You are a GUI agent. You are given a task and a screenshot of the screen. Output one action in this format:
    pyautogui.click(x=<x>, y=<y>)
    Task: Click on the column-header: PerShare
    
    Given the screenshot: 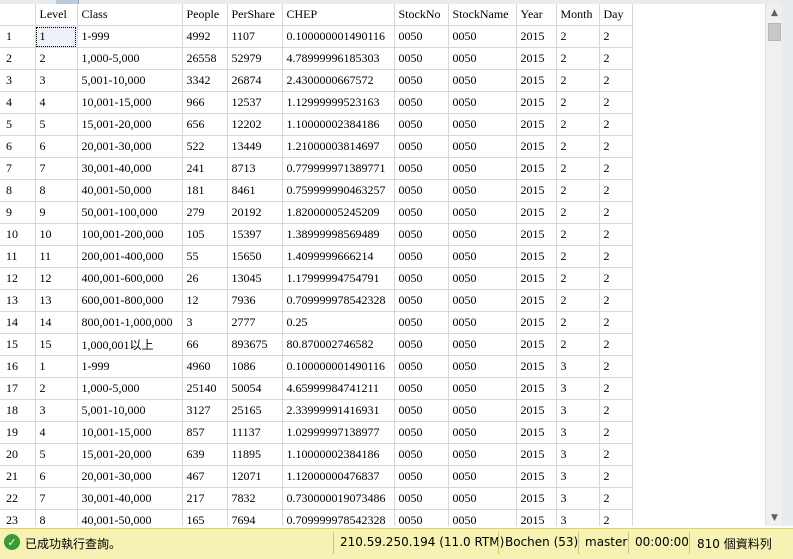 What is the action you would take?
    pyautogui.click(x=255, y=15)
    